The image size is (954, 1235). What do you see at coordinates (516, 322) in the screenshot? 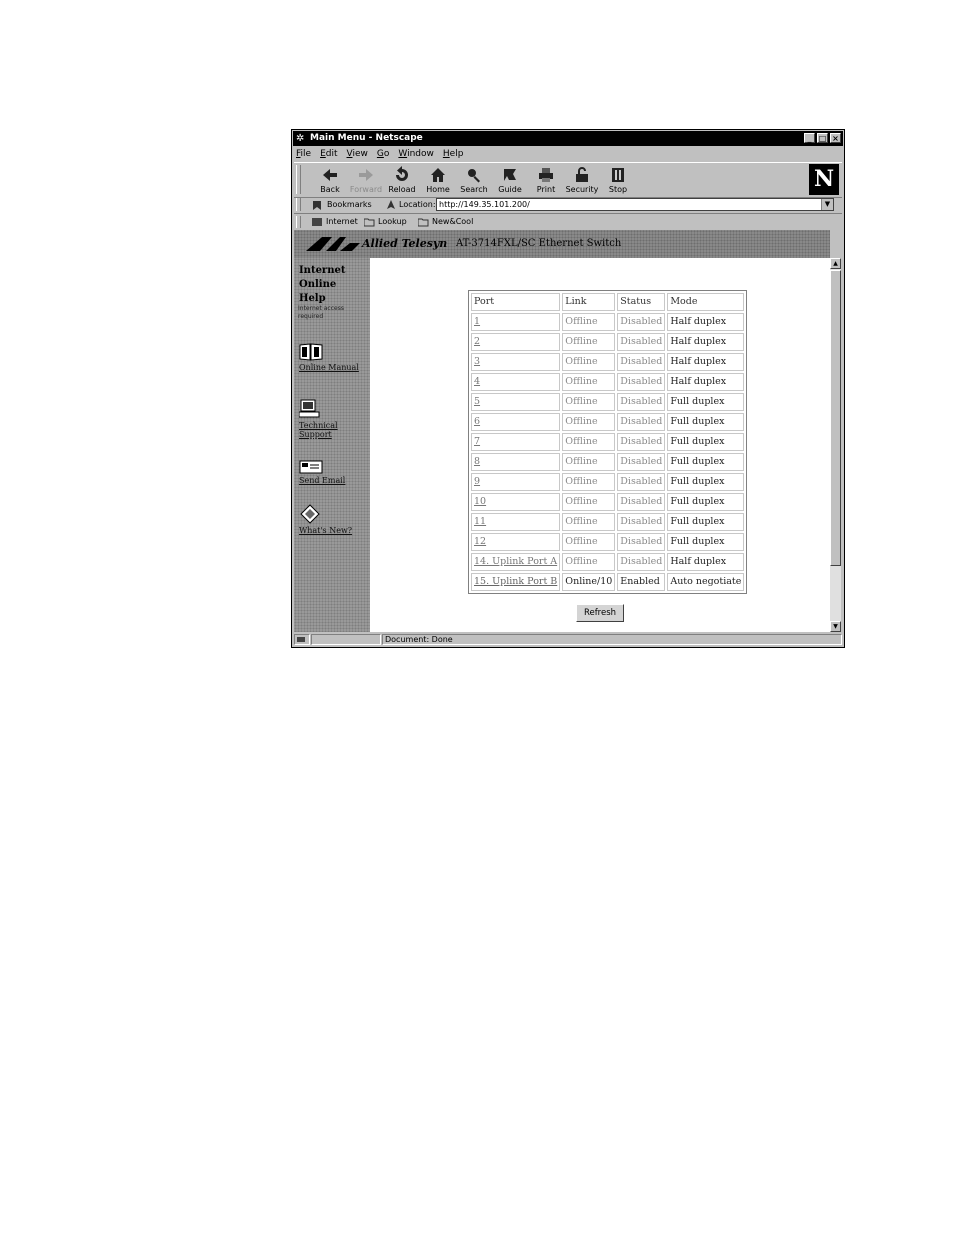
I see `port-link: 1` at bounding box center [516, 322].